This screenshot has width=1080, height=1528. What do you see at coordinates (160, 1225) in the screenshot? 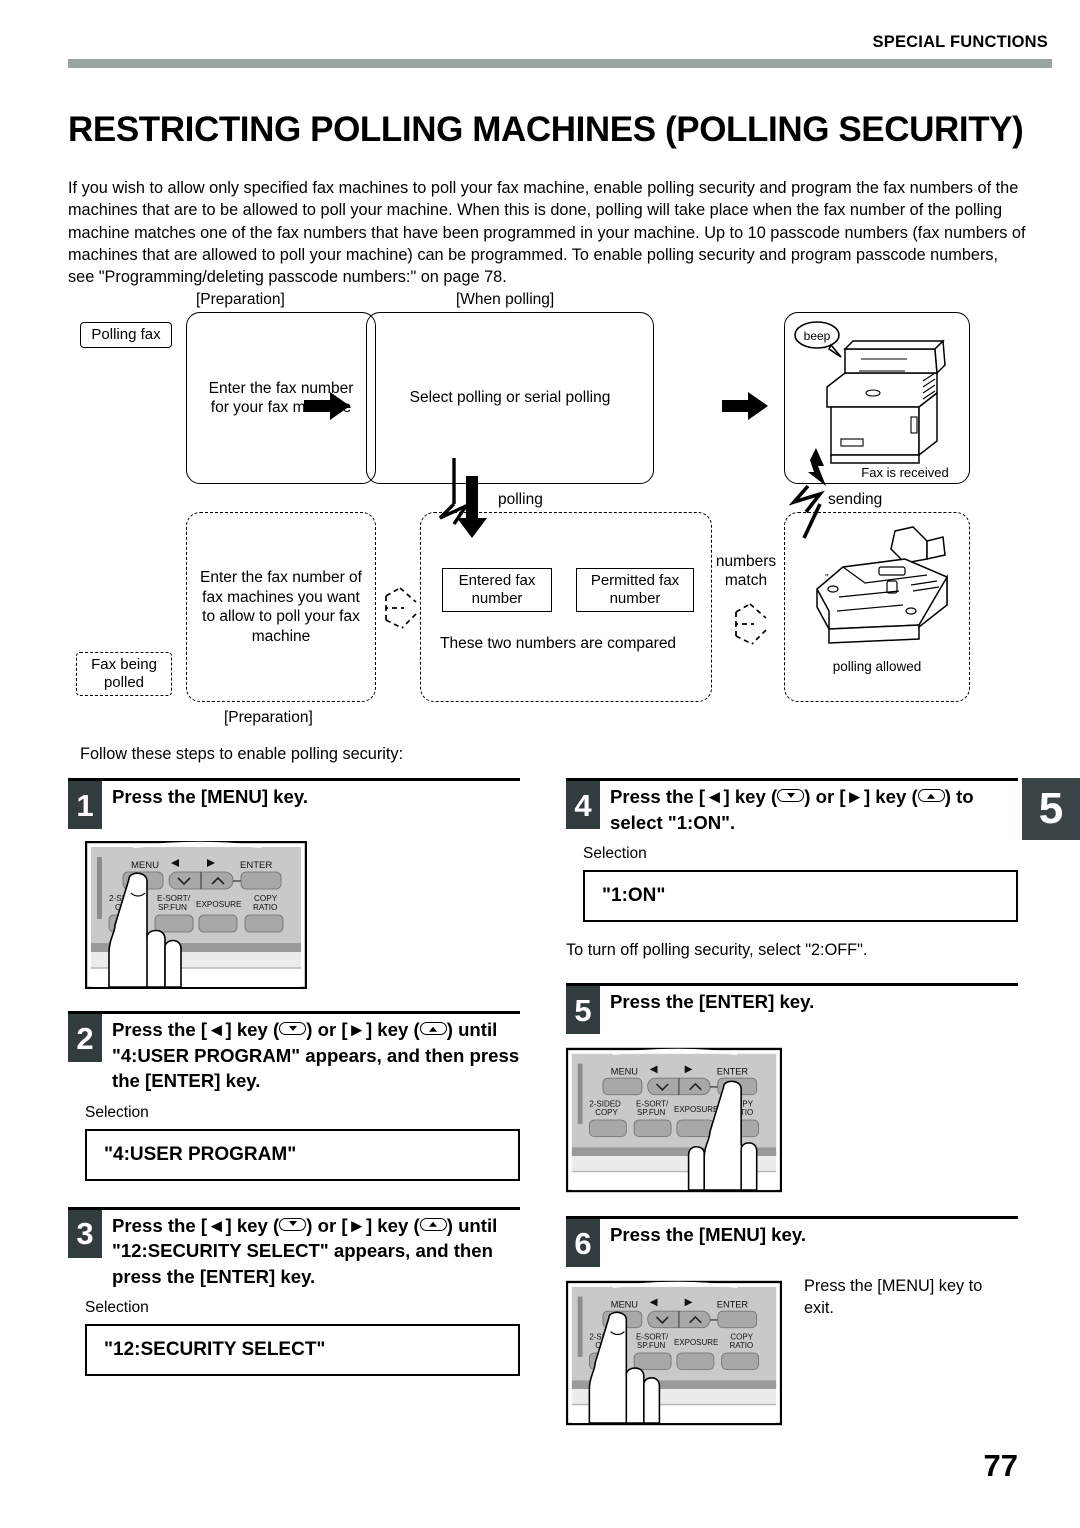
I see `step3-text-a: Press the [` at bounding box center [160, 1225].